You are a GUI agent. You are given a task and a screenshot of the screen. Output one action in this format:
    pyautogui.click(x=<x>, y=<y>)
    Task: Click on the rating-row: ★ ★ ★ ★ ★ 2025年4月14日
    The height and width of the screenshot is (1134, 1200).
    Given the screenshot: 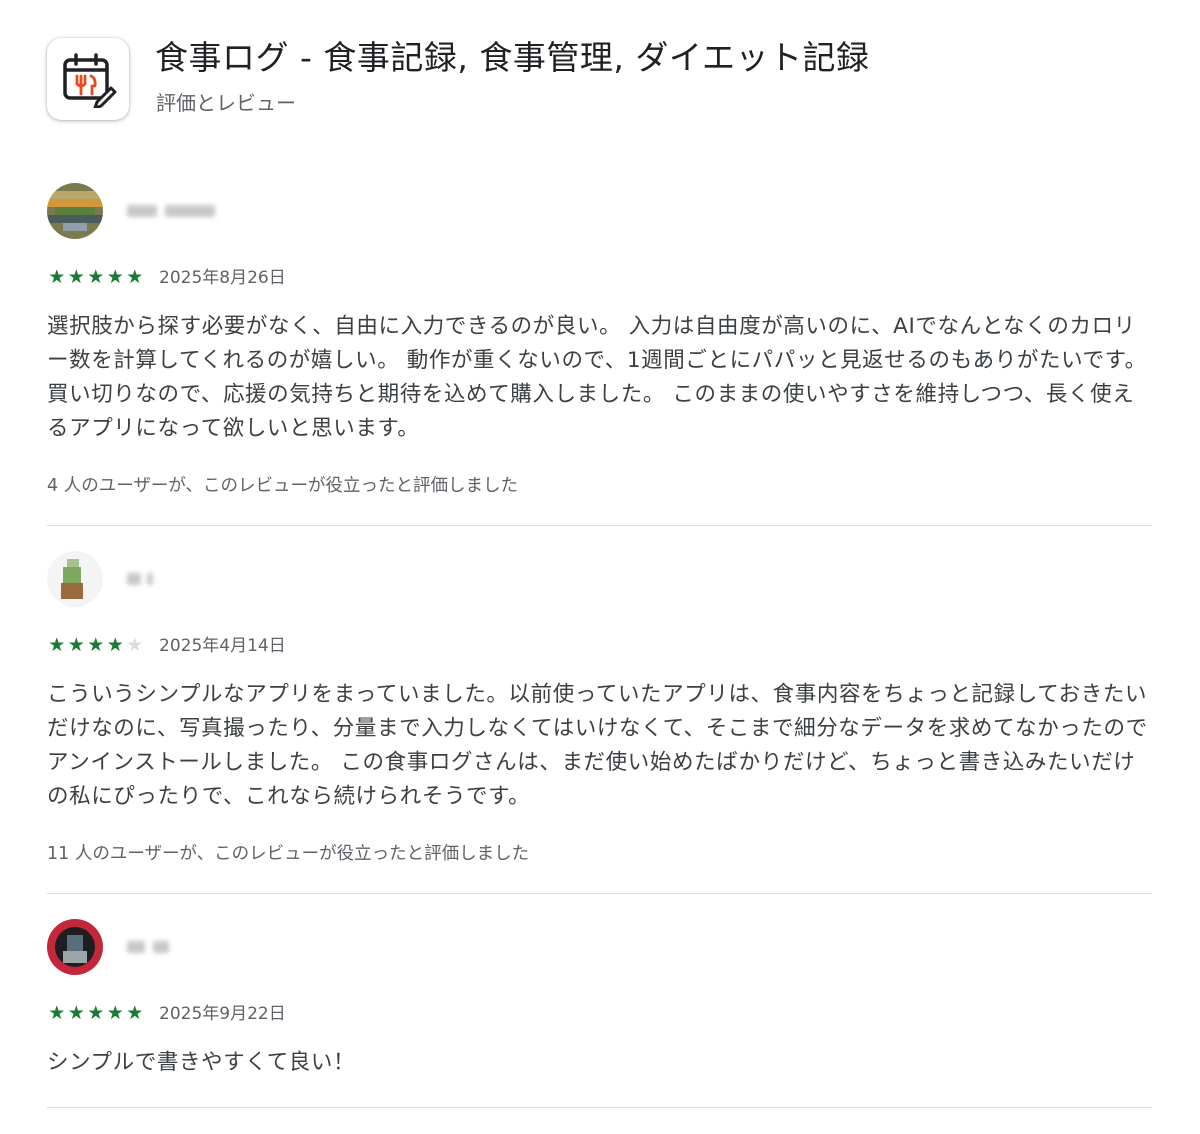 What is the action you would take?
    pyautogui.click(x=247, y=647)
    